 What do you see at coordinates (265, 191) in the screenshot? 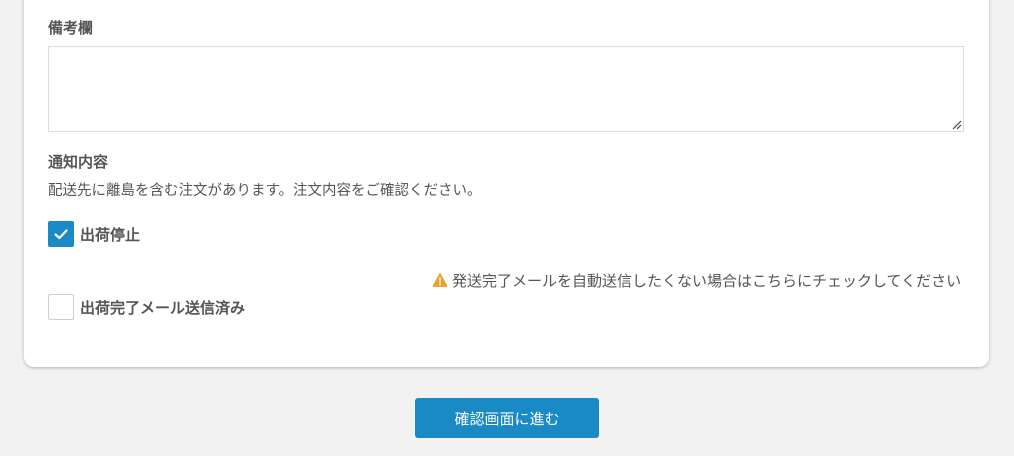
I see `notice-text: 配送先に離島を含む注文があります。注文内容をご確認ください。` at bounding box center [265, 191].